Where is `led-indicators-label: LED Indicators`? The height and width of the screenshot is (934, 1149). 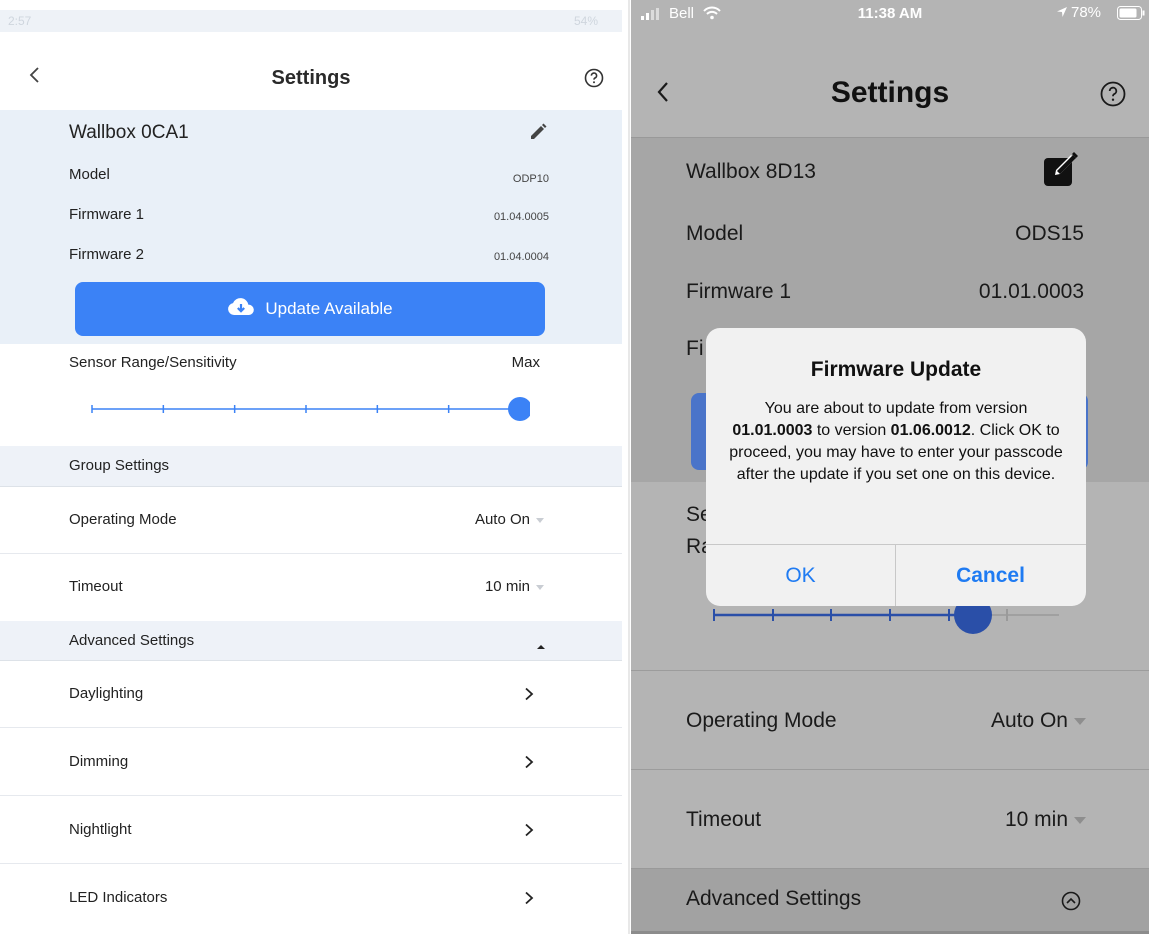 led-indicators-label: LED Indicators is located at coordinates (118, 897).